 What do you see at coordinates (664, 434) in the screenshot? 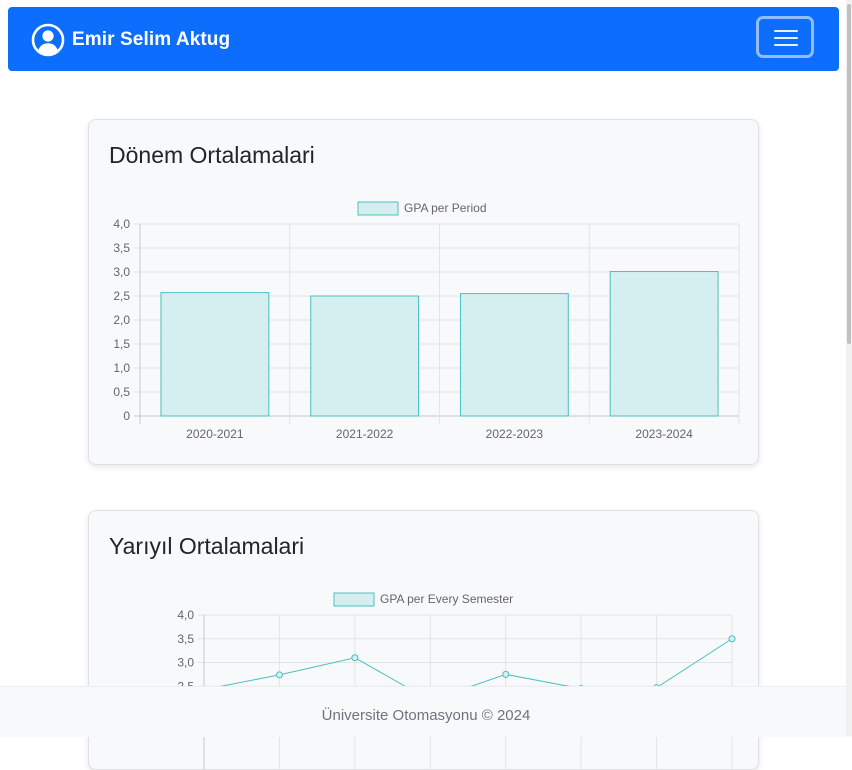
I see `x-tick-label: 2023-2024` at bounding box center [664, 434].